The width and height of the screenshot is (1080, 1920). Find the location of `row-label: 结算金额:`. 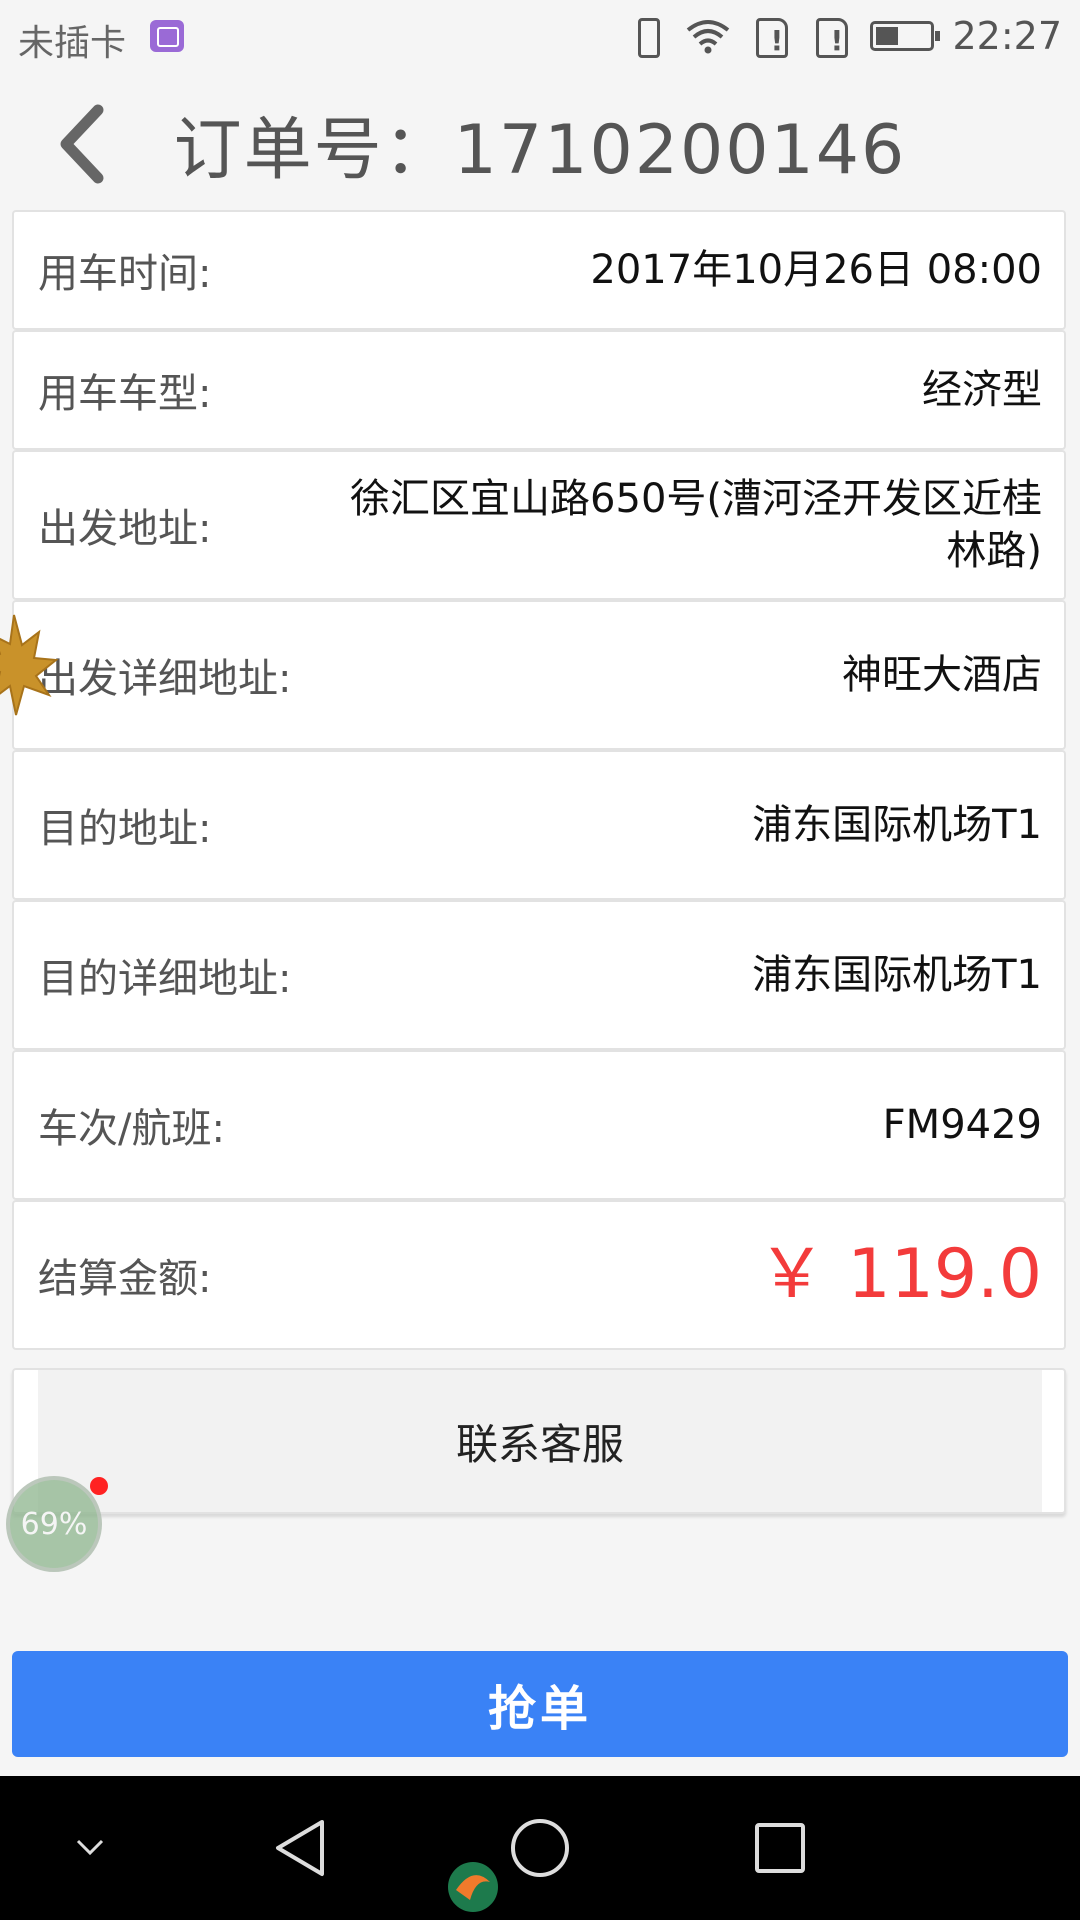

row-label: 结算金额: is located at coordinates (125, 1279).